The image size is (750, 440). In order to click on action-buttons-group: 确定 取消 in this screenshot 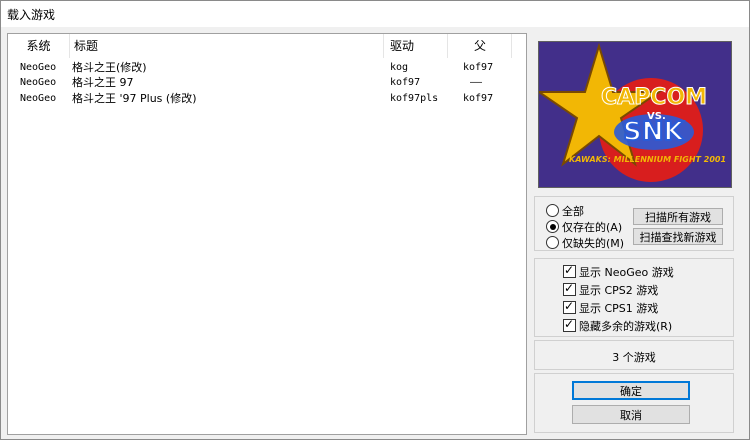, I will do `click(634, 403)`.